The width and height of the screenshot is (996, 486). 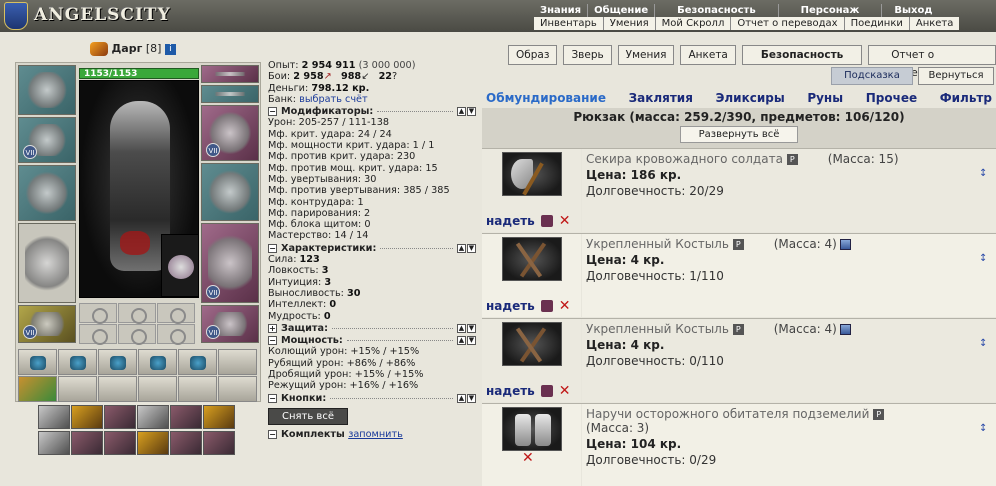 I want to click on power-section: − Мощность: ▲ ▼, so click(x=372, y=340).